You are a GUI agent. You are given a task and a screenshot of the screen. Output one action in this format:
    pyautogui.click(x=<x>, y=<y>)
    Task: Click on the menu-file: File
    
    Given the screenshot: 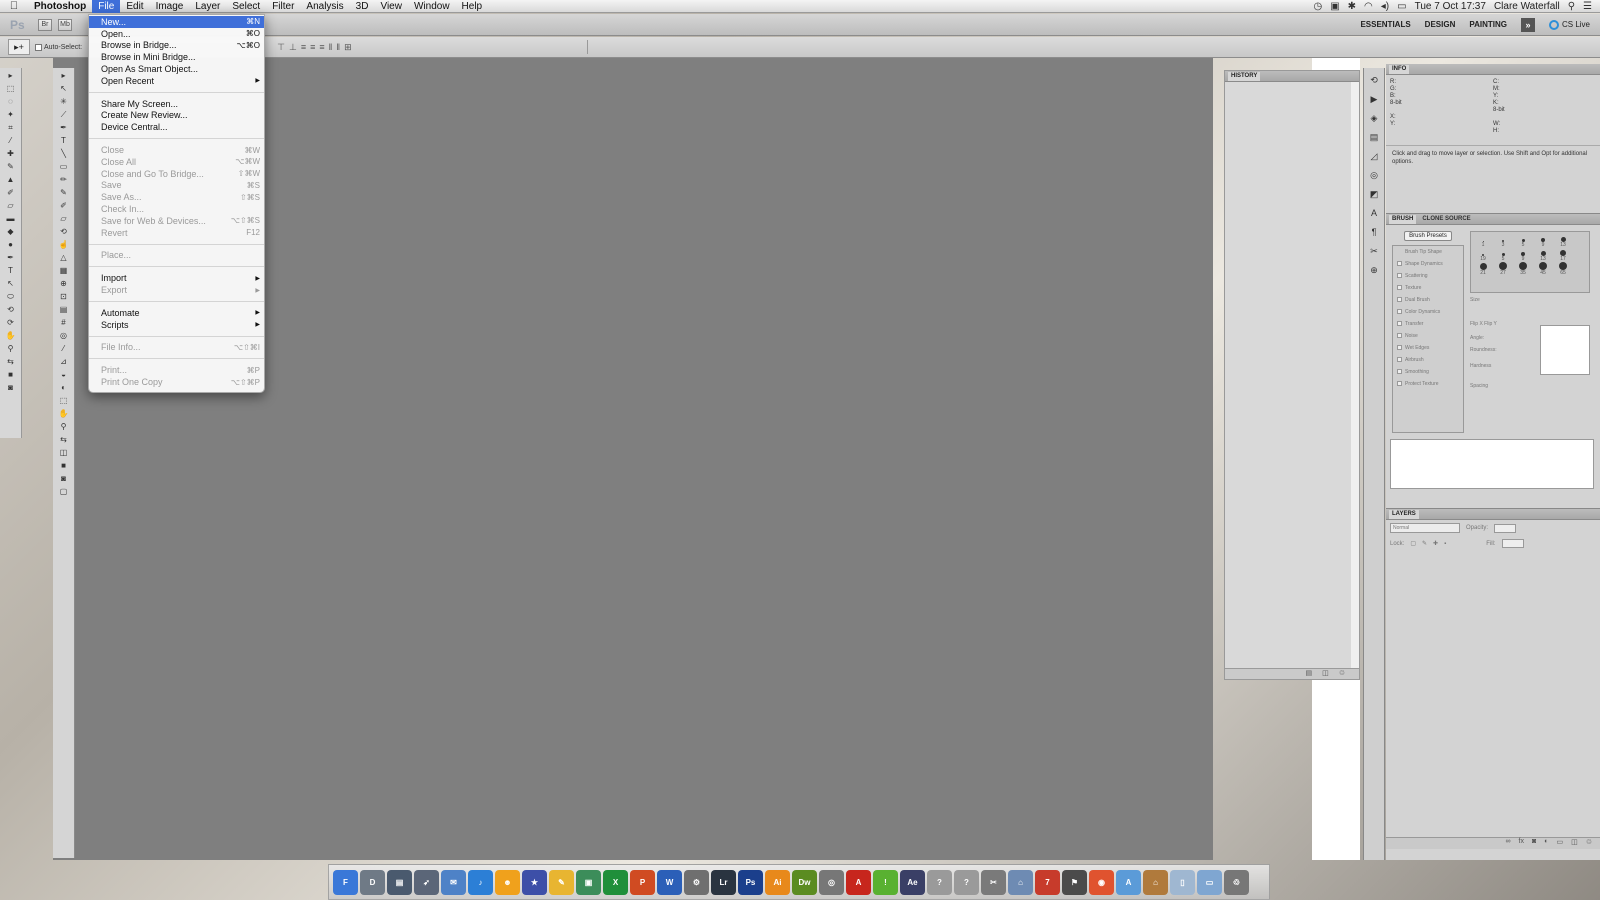 What is the action you would take?
    pyautogui.click(x=106, y=6)
    